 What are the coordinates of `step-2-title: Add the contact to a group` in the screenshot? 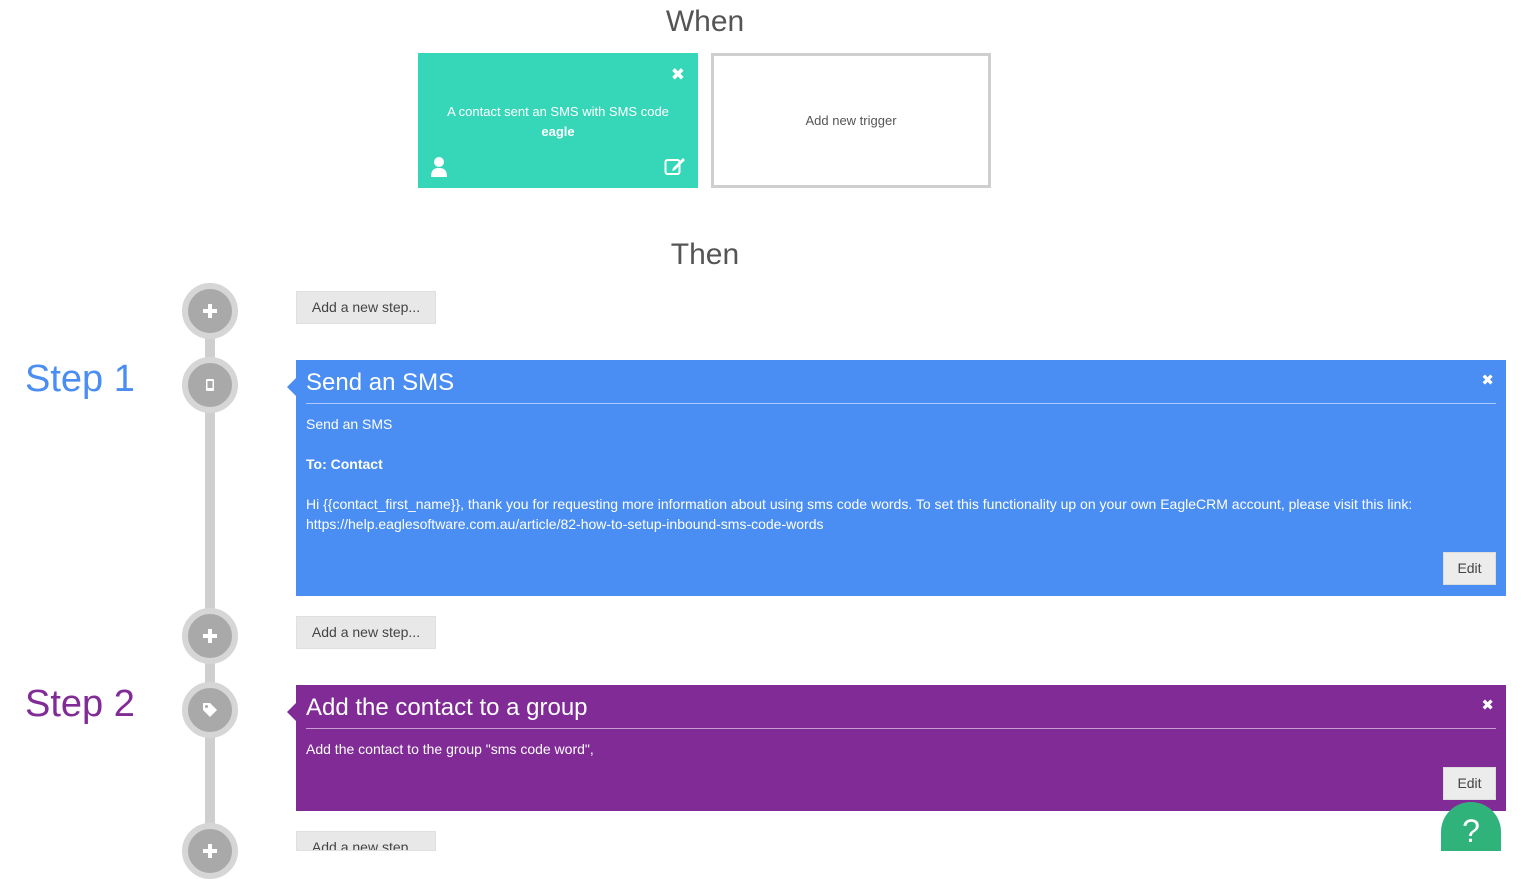 It's located at (901, 707).